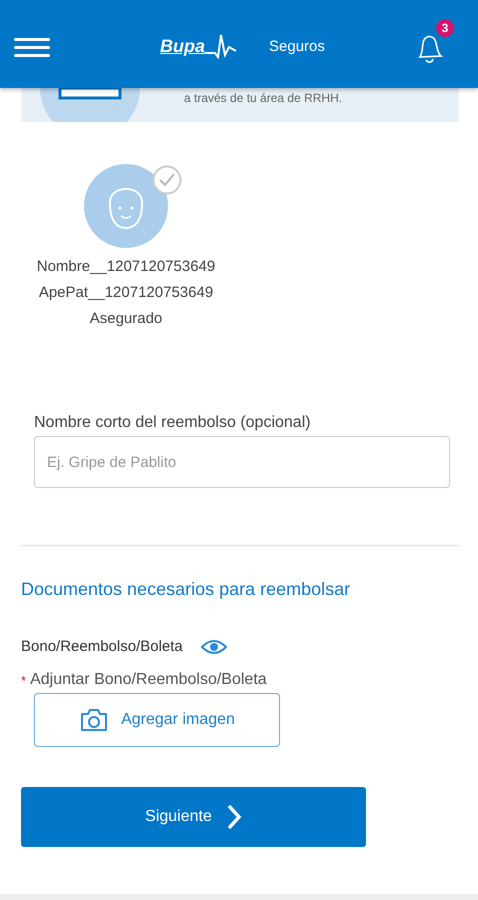  I want to click on attach-label: Adjuntar Bono/Reembolso/Boleta, so click(148, 680).